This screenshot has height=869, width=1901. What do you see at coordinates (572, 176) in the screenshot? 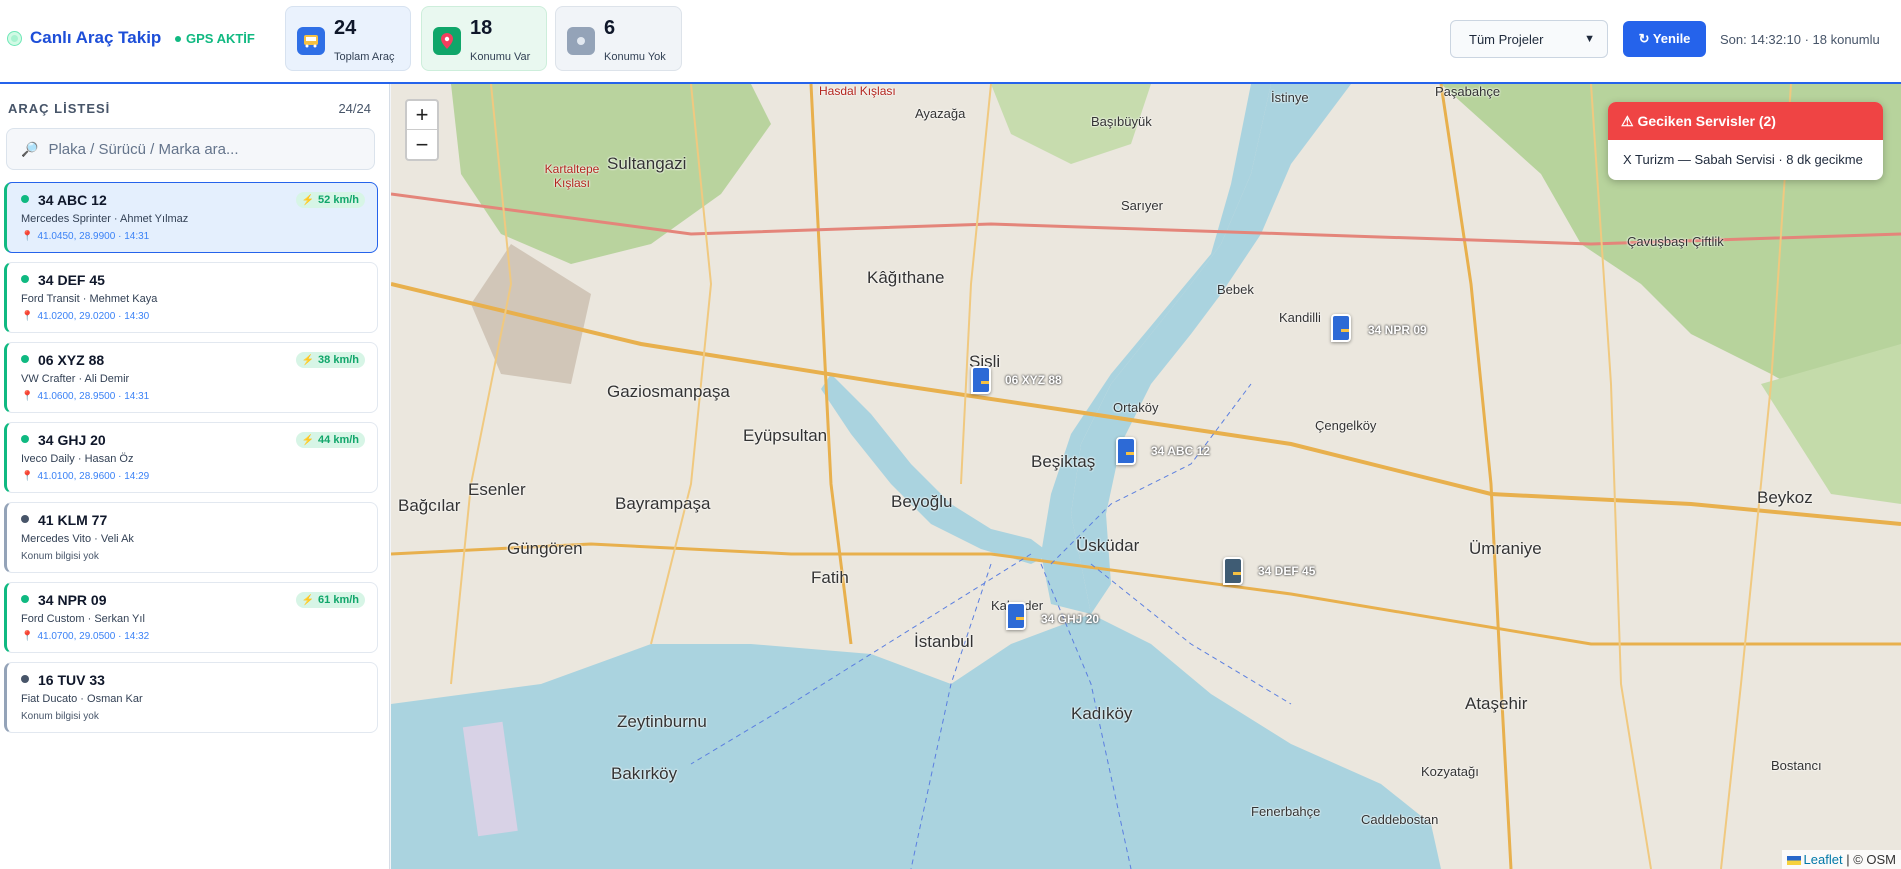
I see `place-label: Kartaltepe Kışlası` at bounding box center [572, 176].